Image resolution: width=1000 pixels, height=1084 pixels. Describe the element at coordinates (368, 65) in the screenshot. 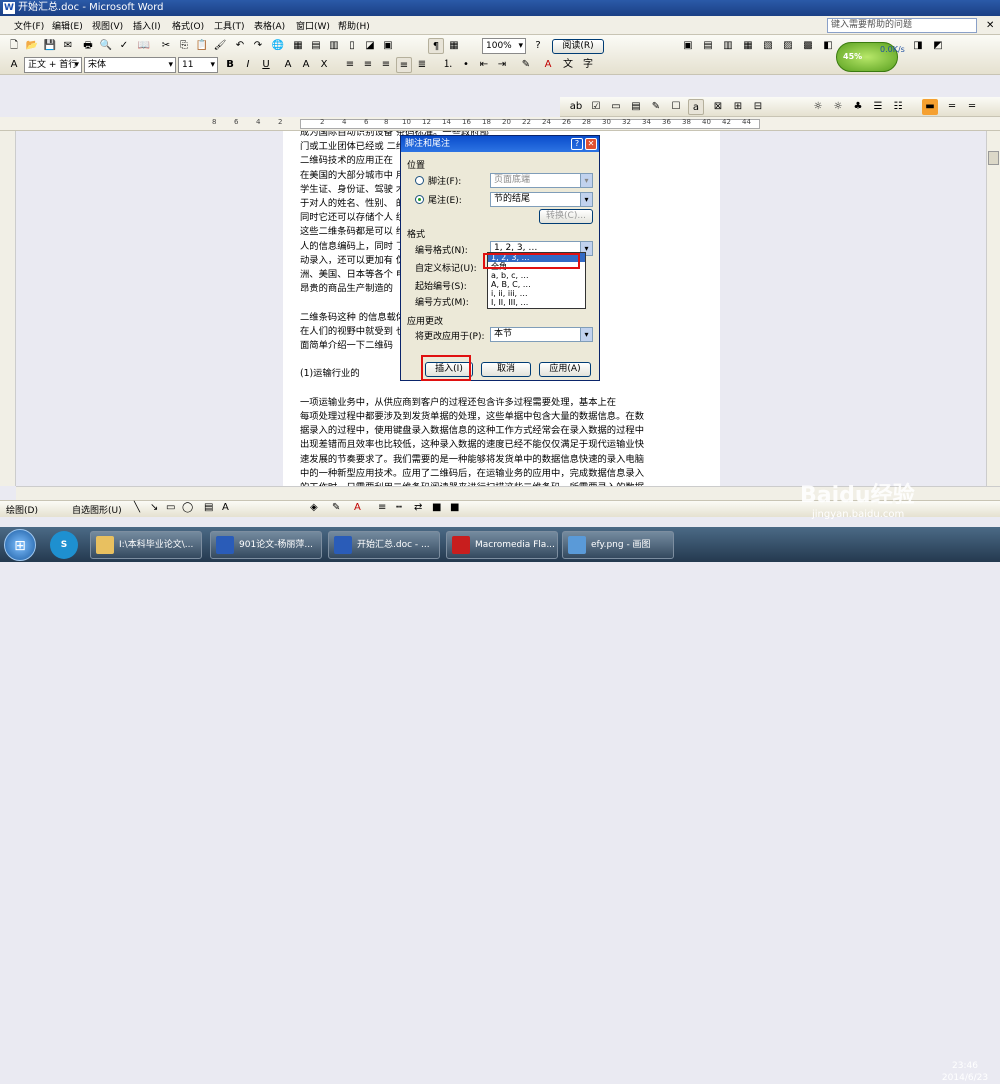

I see `align-center-icon: ≡` at that location.